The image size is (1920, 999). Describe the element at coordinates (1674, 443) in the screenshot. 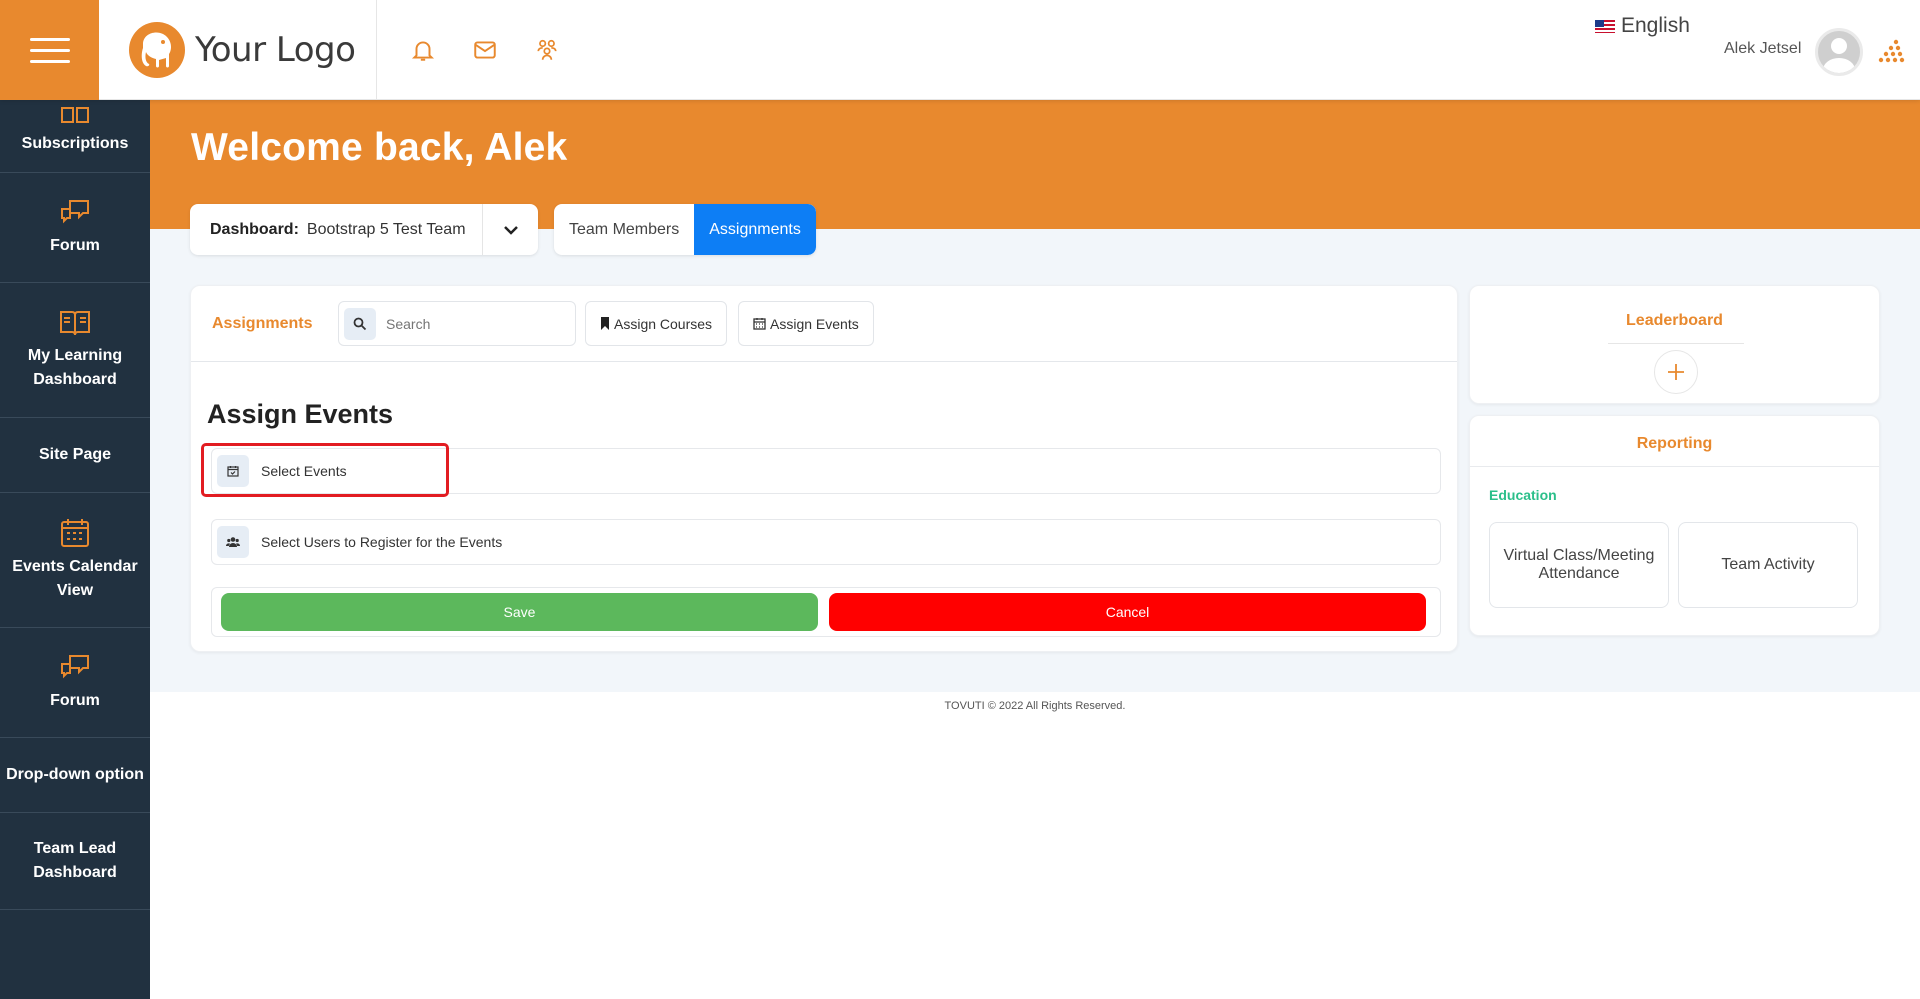

I see `reporting-title: Reporting` at that location.